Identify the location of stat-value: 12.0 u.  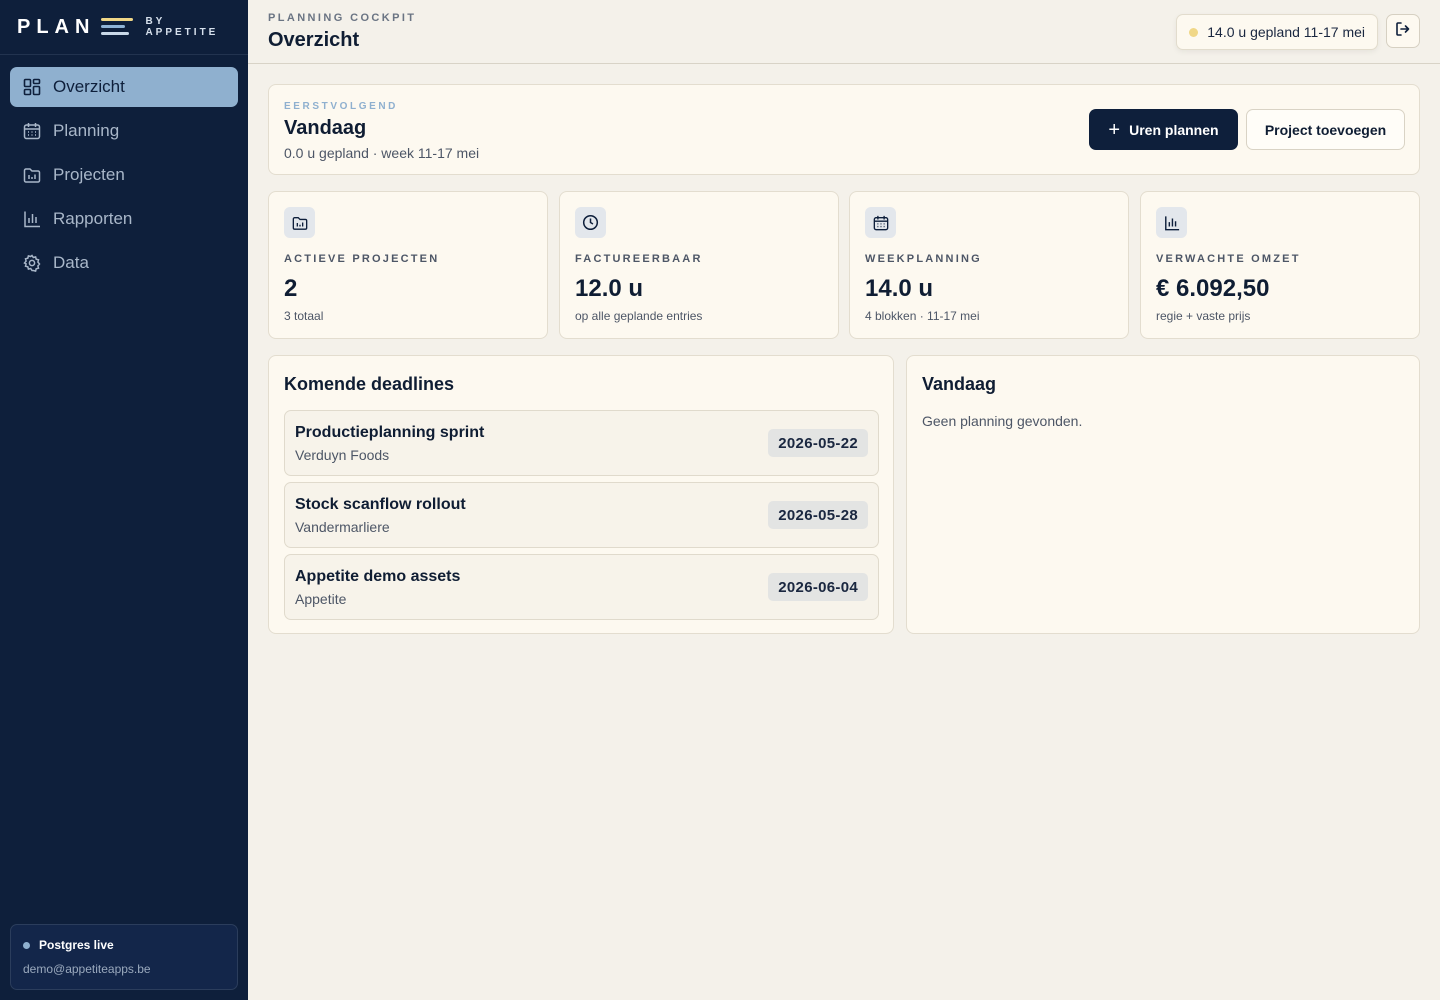
(609, 288).